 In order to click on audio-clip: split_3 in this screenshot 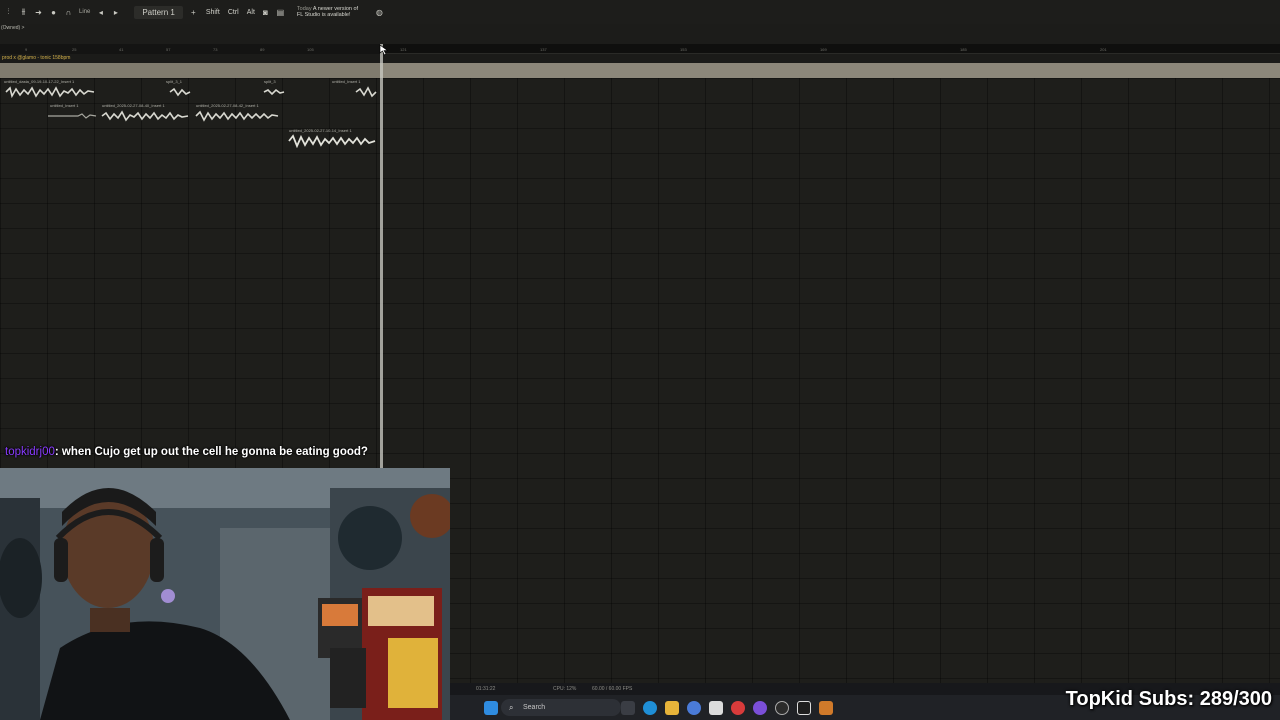, I will do `click(274, 90)`.